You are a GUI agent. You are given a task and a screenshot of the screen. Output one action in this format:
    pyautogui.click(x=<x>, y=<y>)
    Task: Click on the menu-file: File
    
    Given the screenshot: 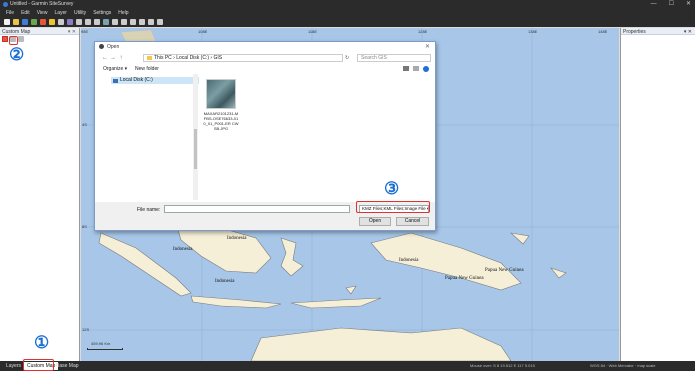 What is the action you would take?
    pyautogui.click(x=10, y=13)
    